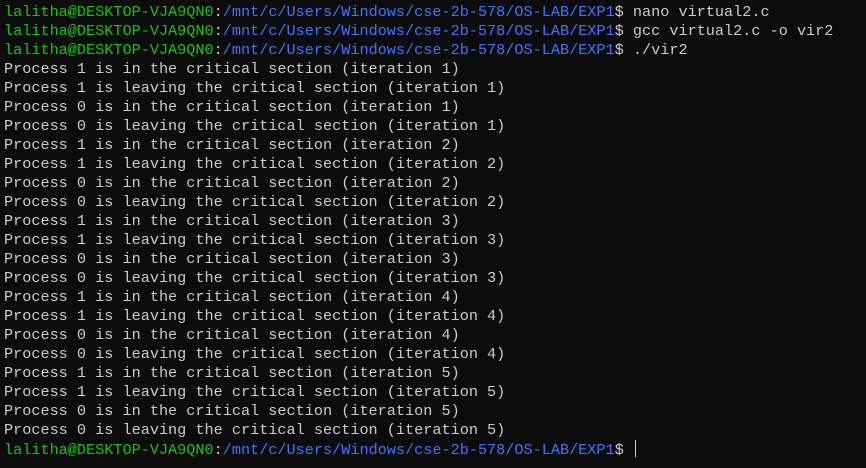  I want to click on command-text: gcc virtual2.c -o vir2, so click(733, 31).